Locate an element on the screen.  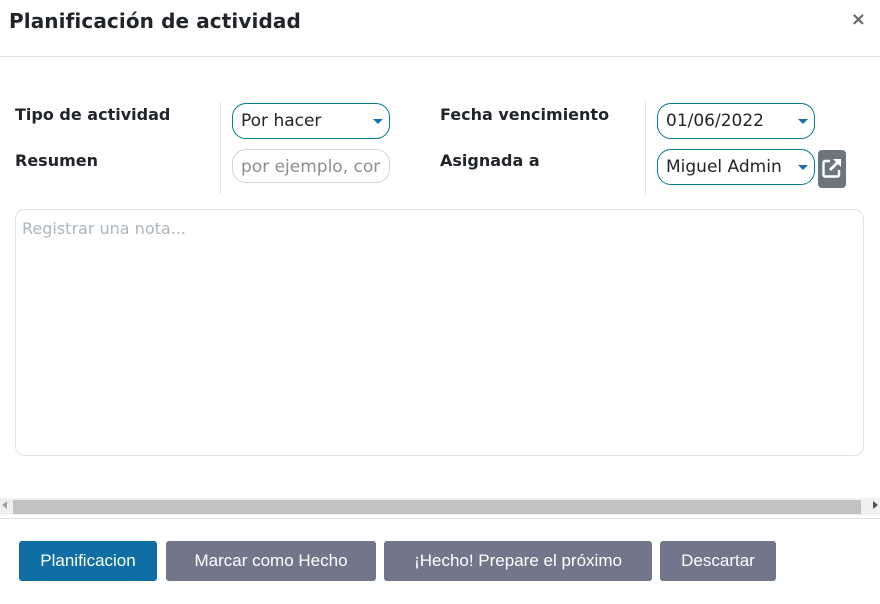
activity-type-label: Tipo de actividad is located at coordinates (93, 114).